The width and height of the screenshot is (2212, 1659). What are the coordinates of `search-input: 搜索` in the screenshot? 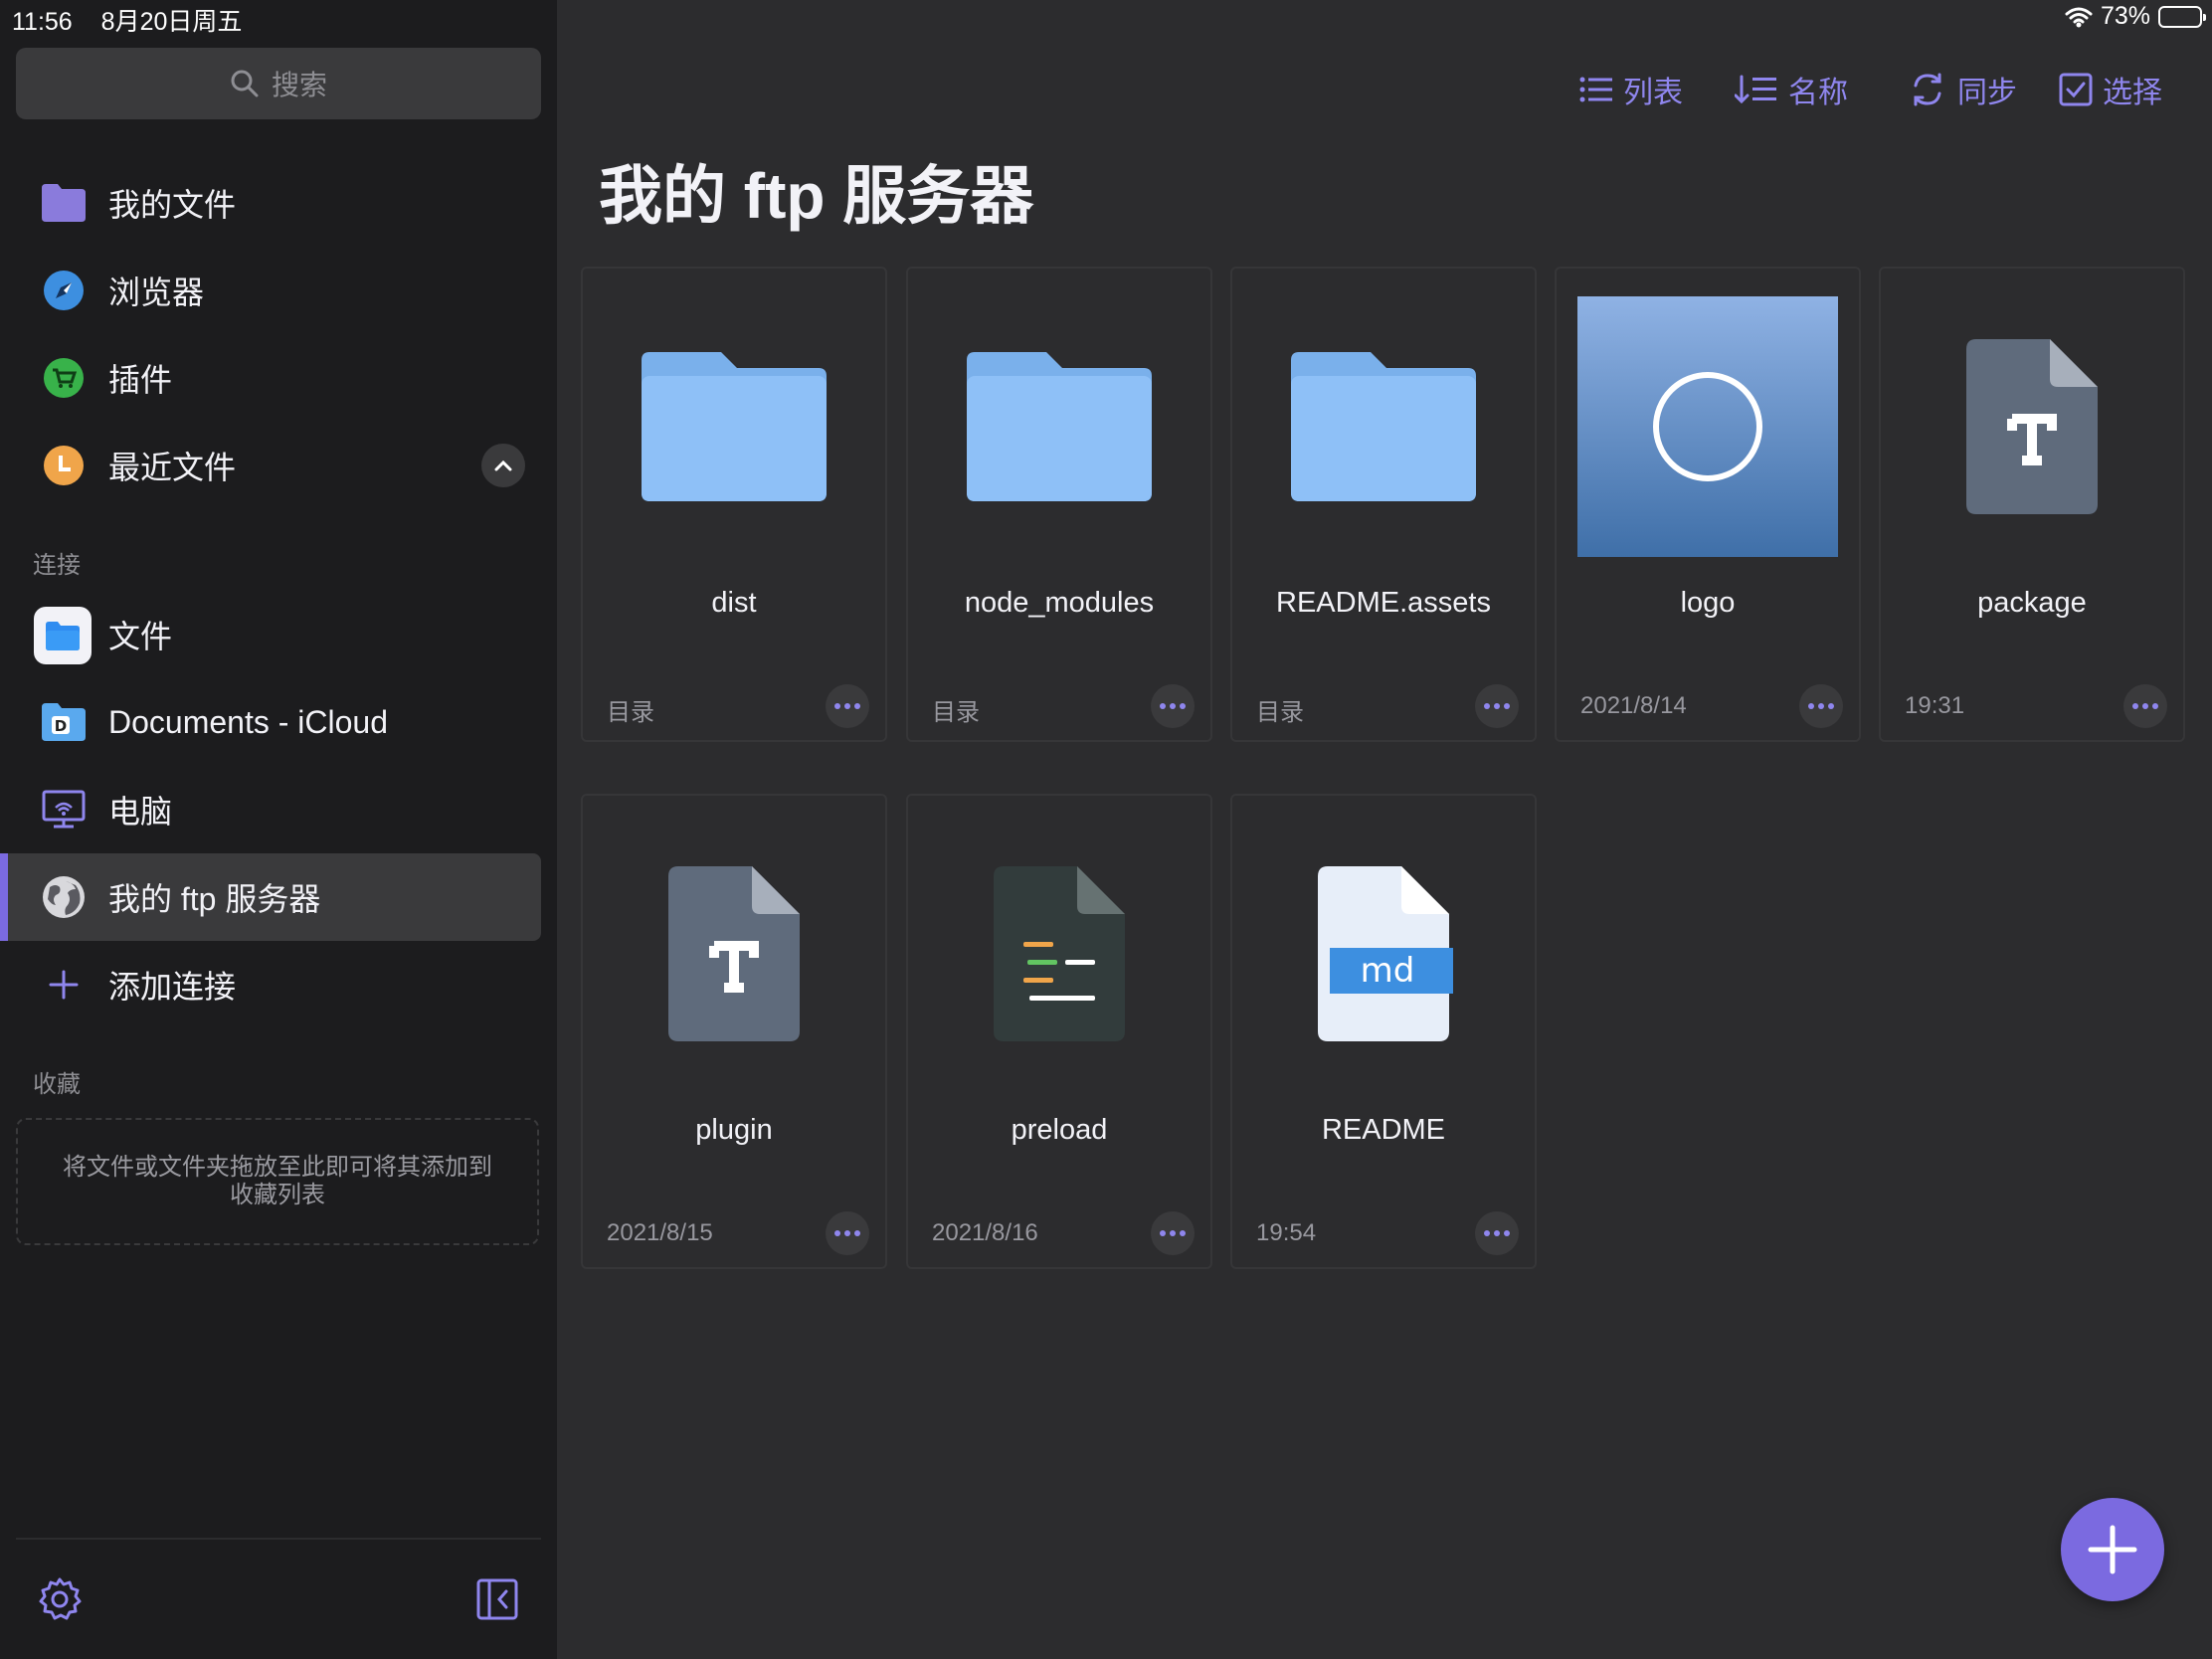 It's located at (278, 83).